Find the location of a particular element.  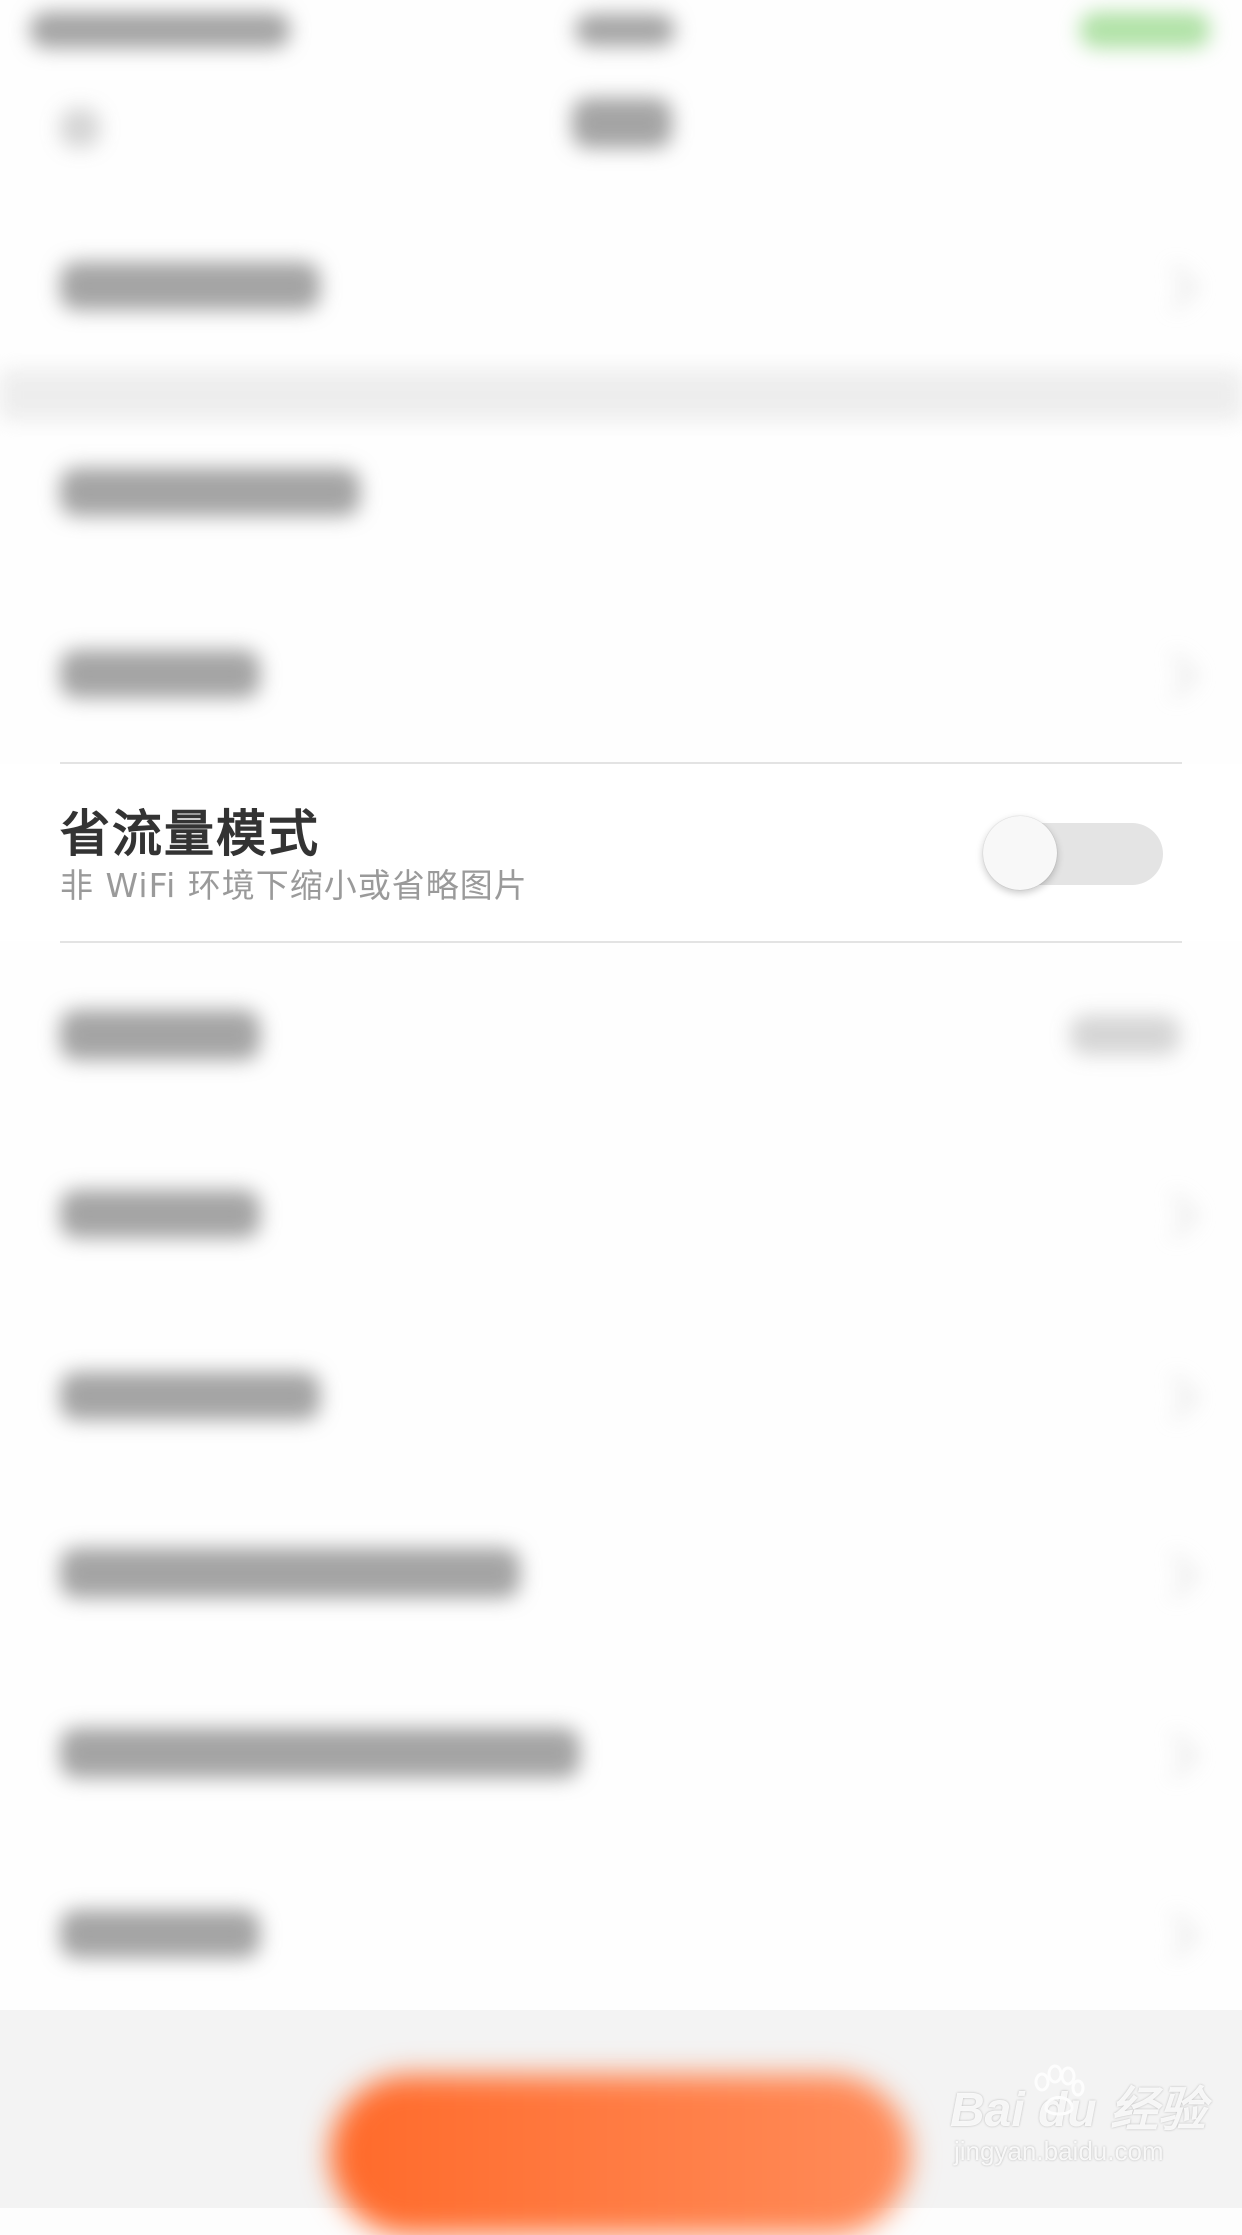

back-icon is located at coordinates (80, 128).